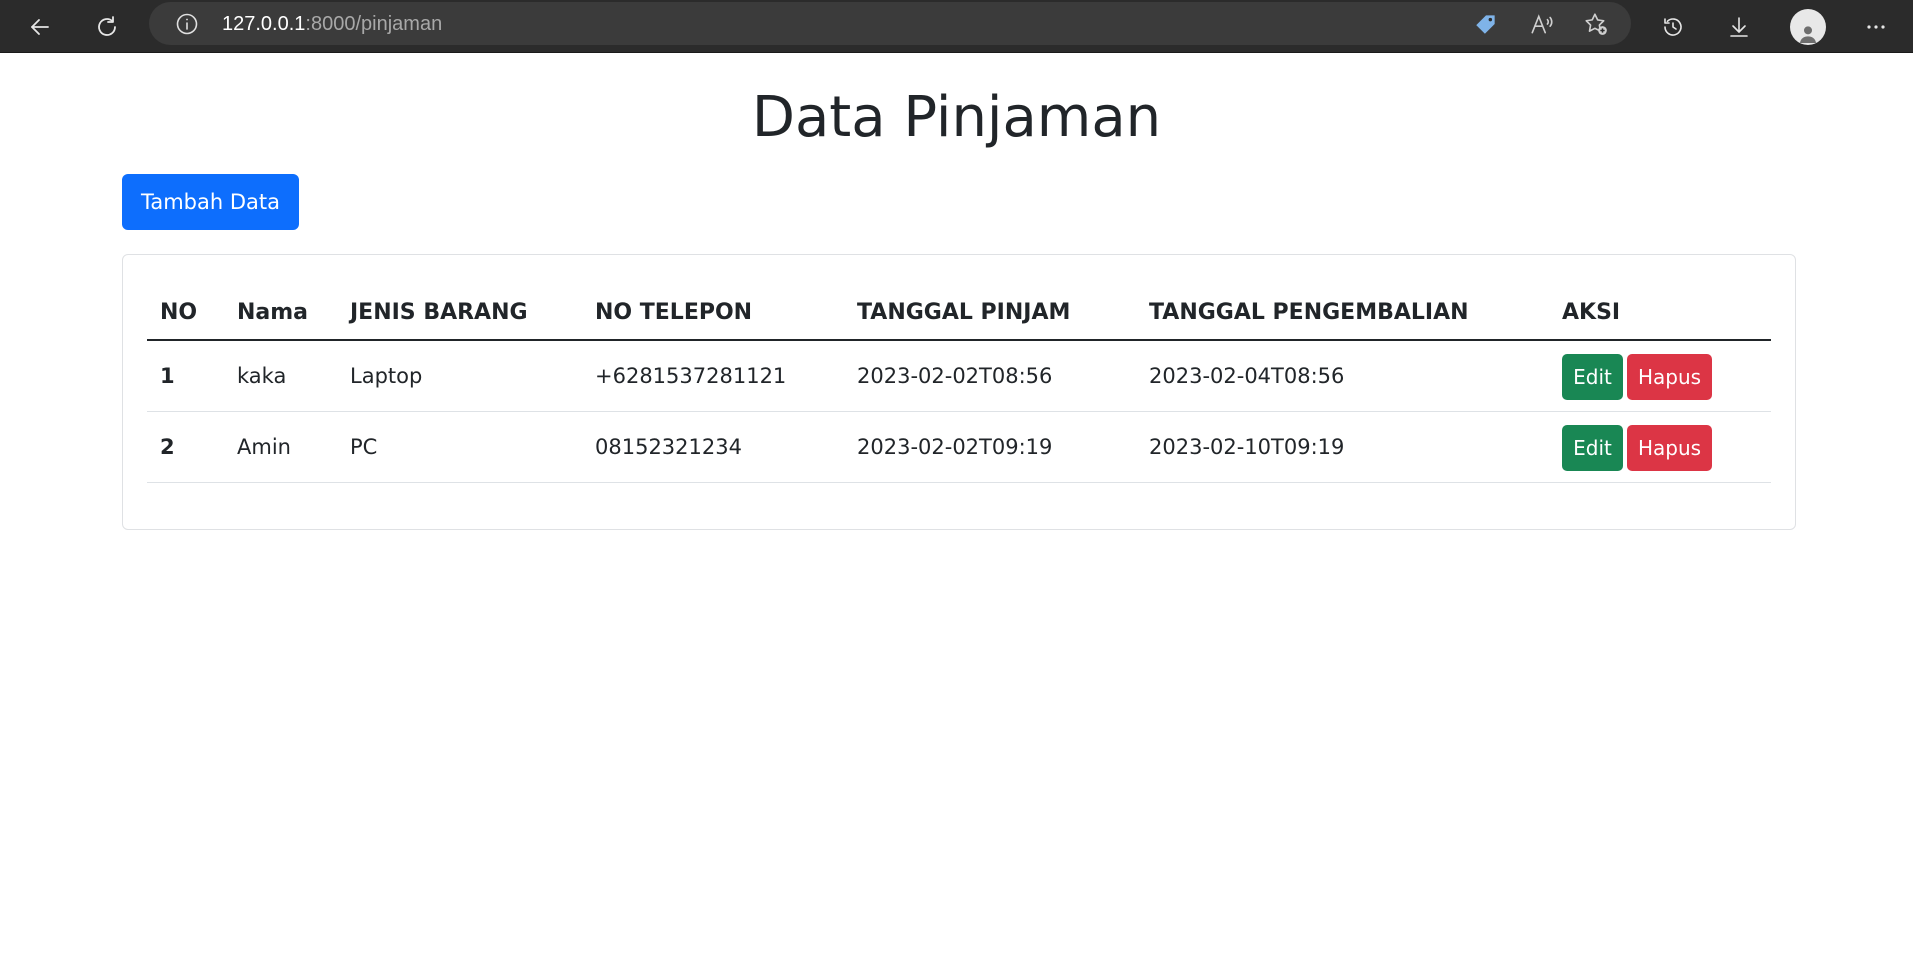  Describe the element at coordinates (280, 376) in the screenshot. I see `cell-nama: kaka` at that location.